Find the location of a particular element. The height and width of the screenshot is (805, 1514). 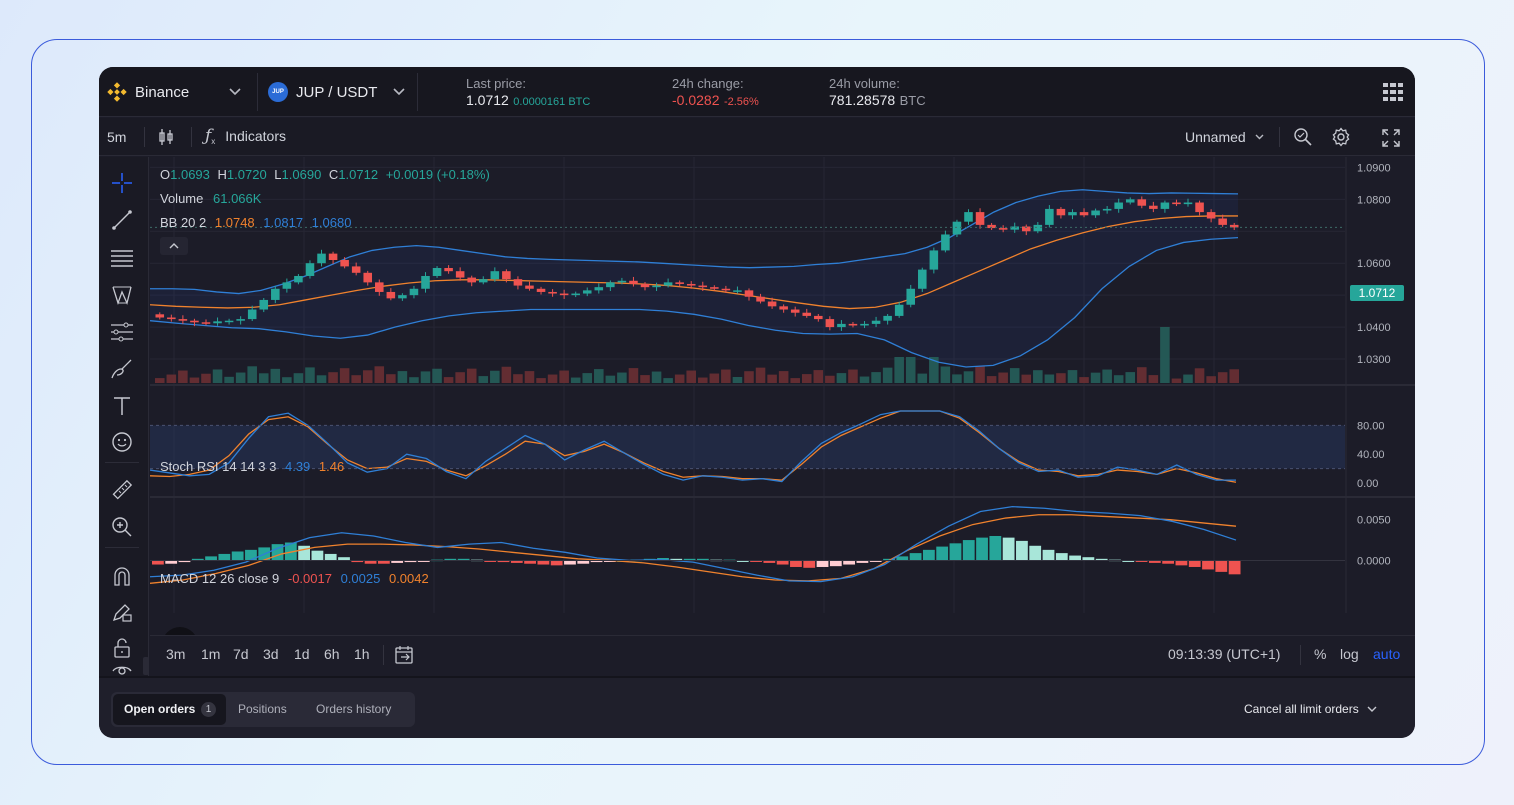

interval-button: 5m is located at coordinates (116, 137).